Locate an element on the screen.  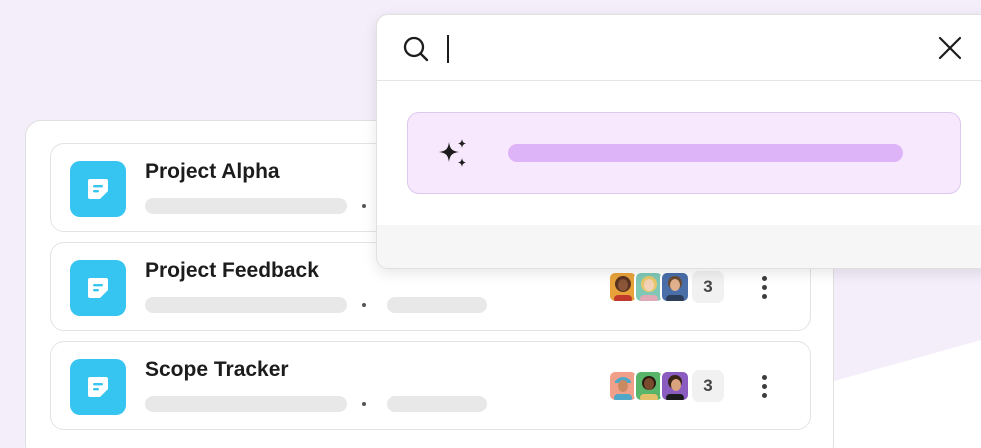
list-item-title: Project Feedback is located at coordinates (232, 270).